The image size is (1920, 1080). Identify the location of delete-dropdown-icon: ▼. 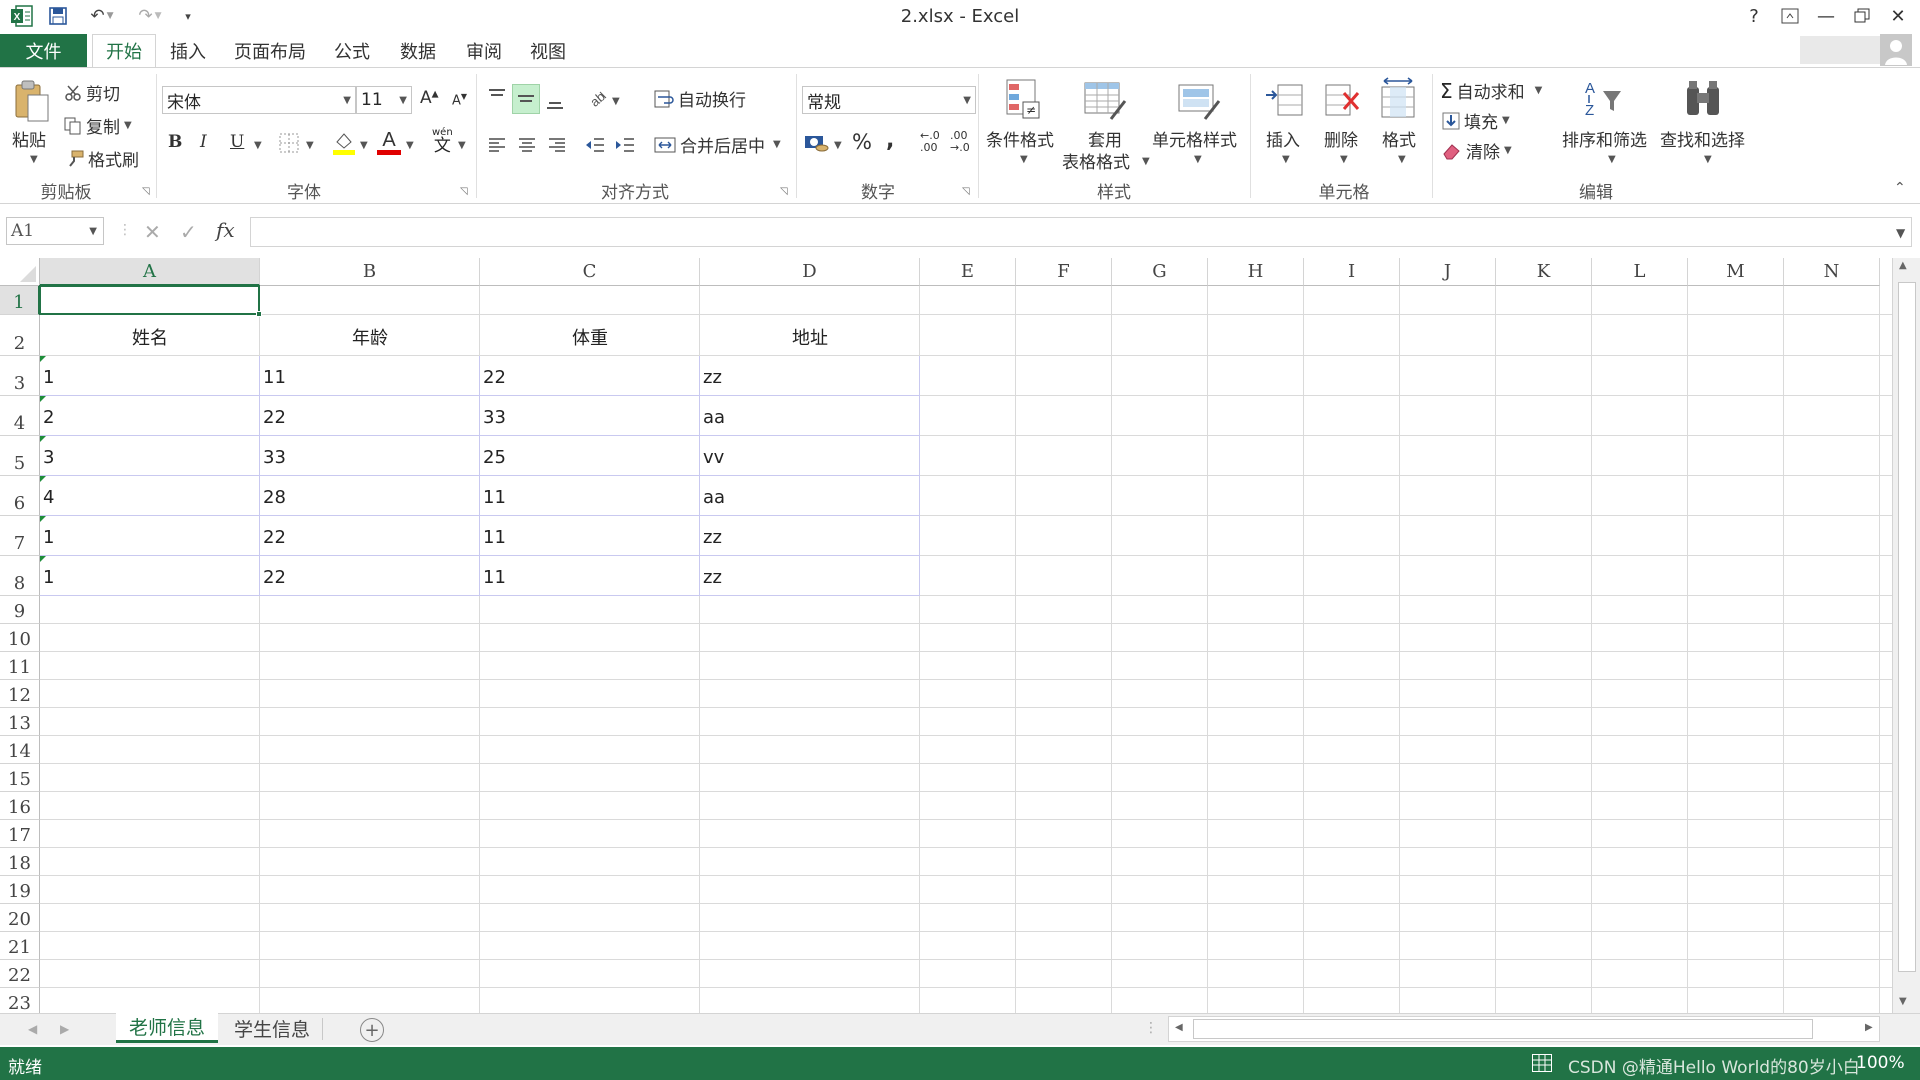
(1344, 159).